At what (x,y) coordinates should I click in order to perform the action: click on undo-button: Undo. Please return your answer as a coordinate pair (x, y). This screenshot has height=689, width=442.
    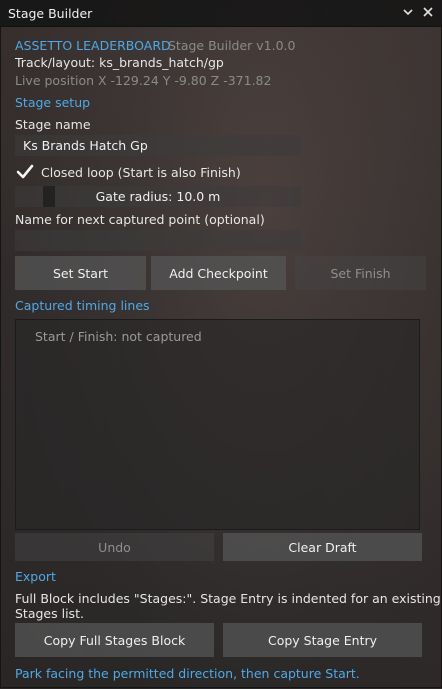
    Looking at the image, I should click on (114, 547).